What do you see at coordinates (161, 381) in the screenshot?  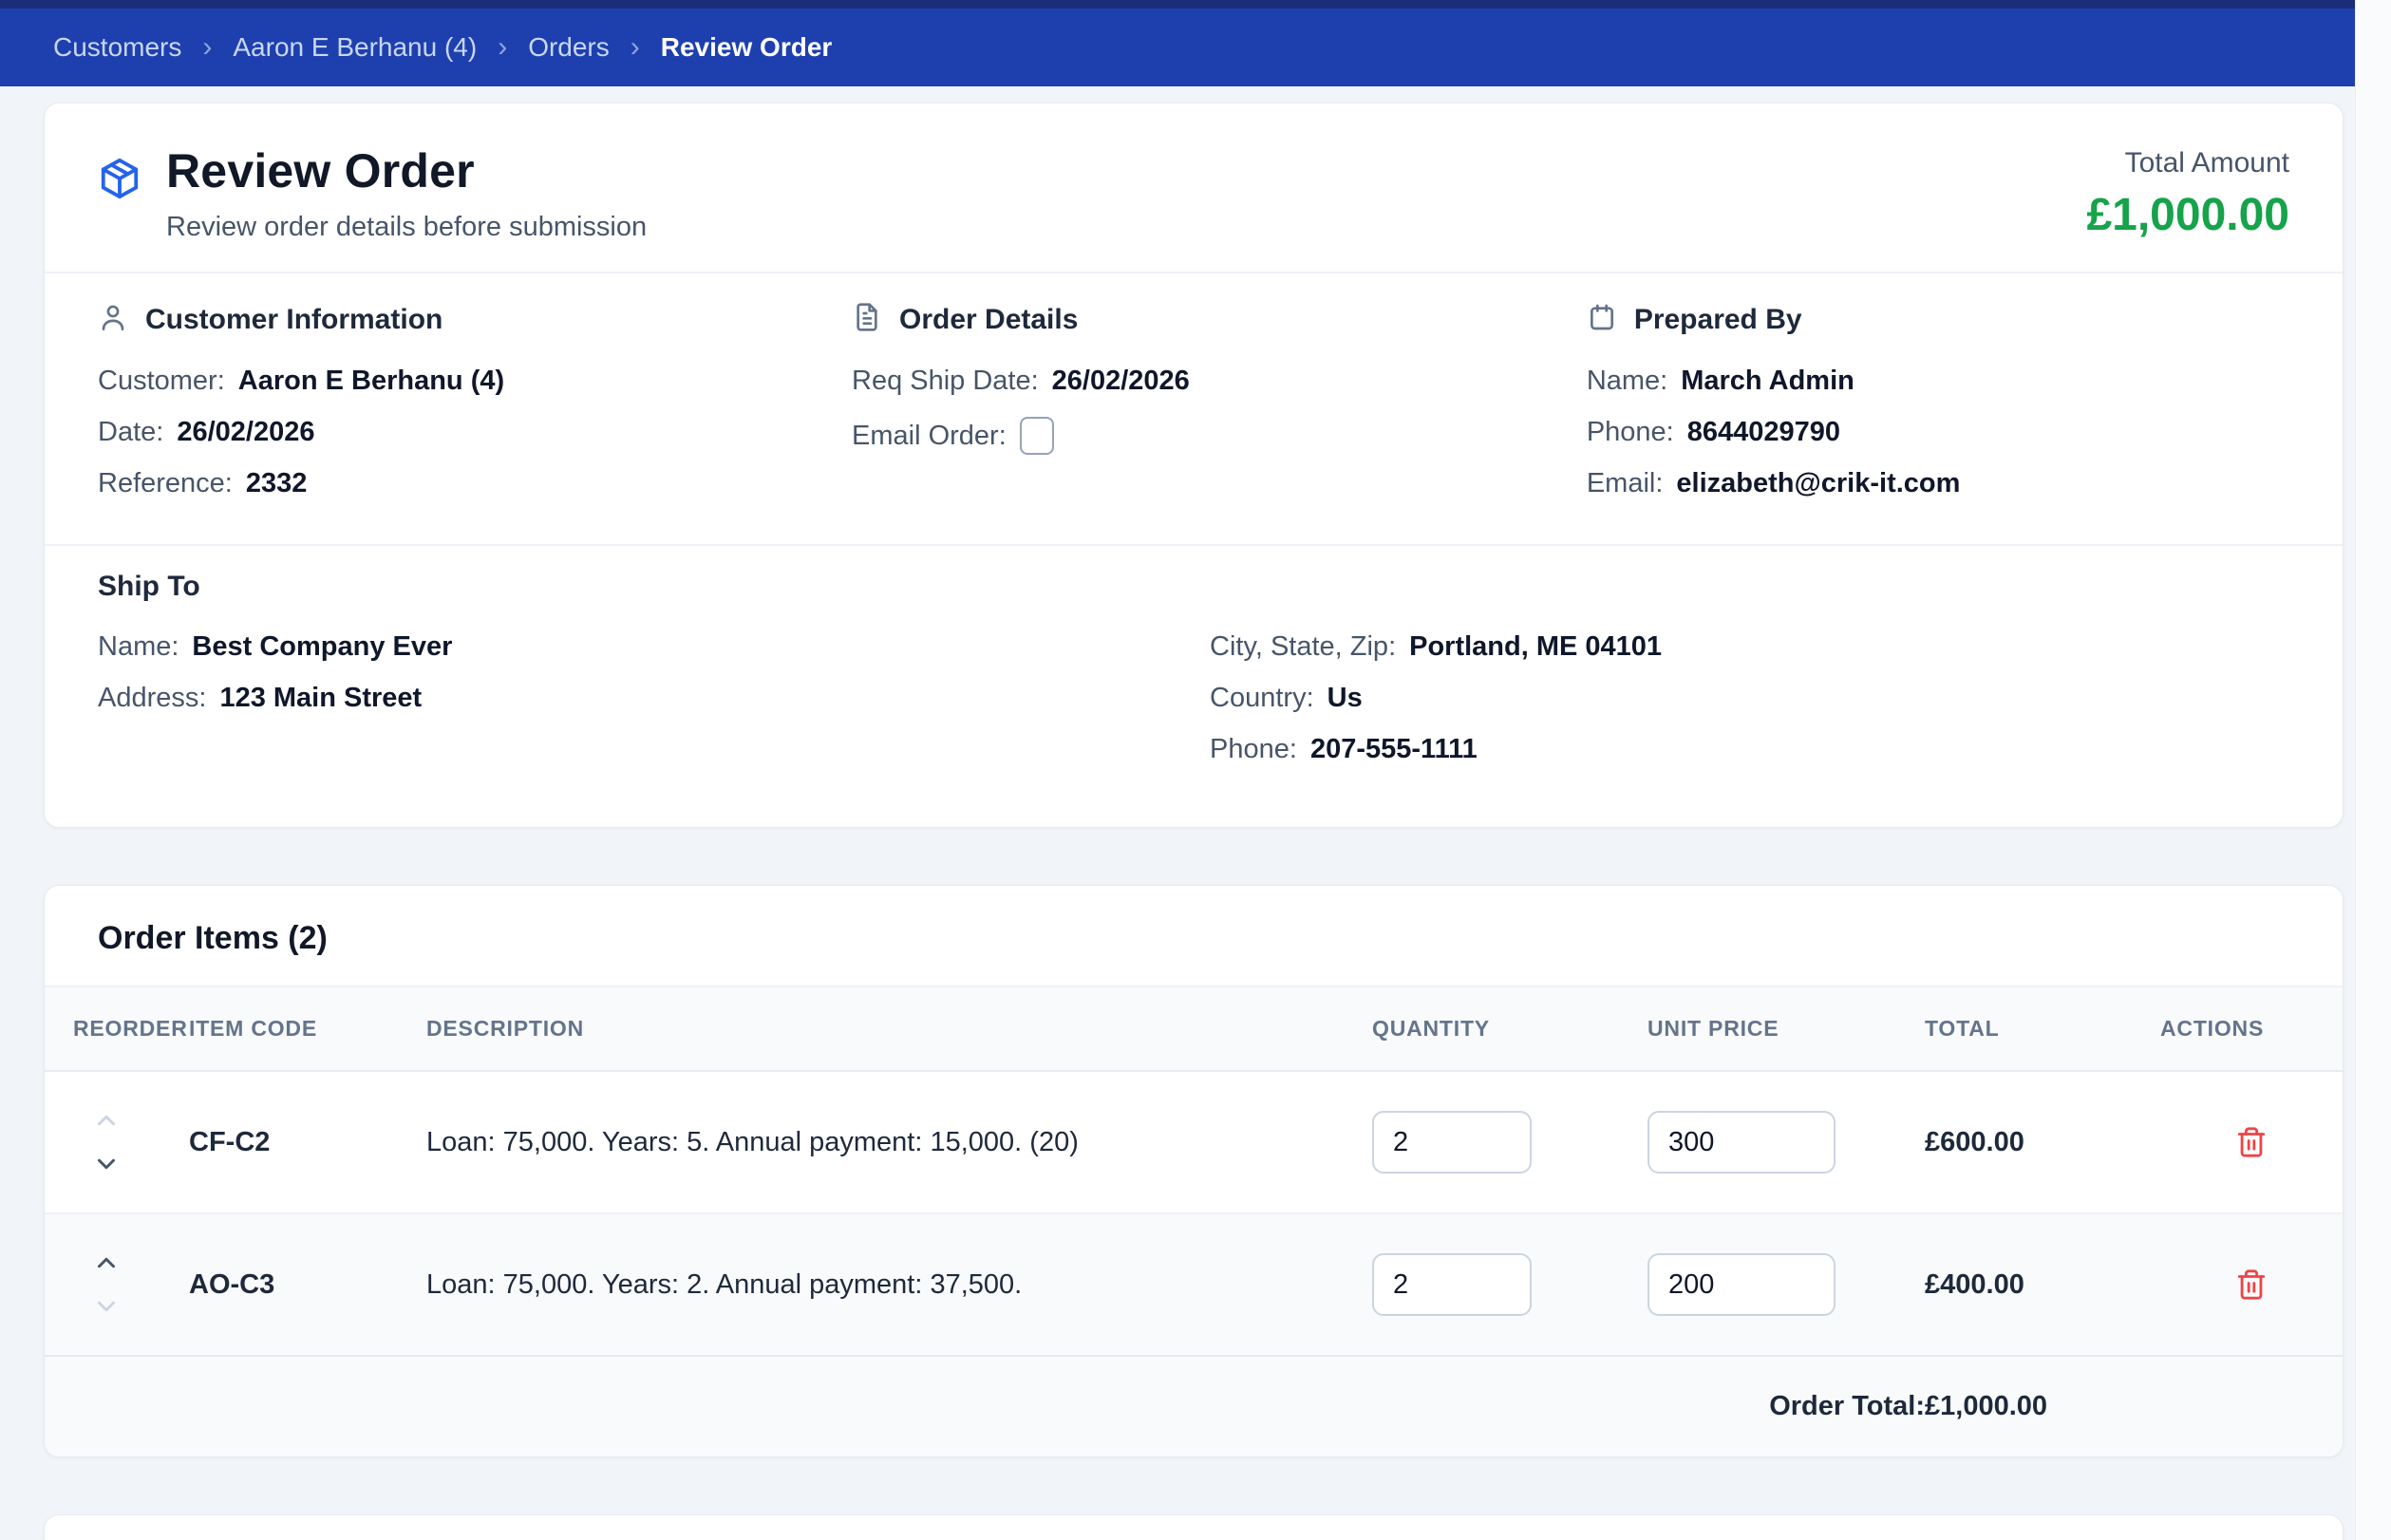 I see `customer-label: Customer:` at bounding box center [161, 381].